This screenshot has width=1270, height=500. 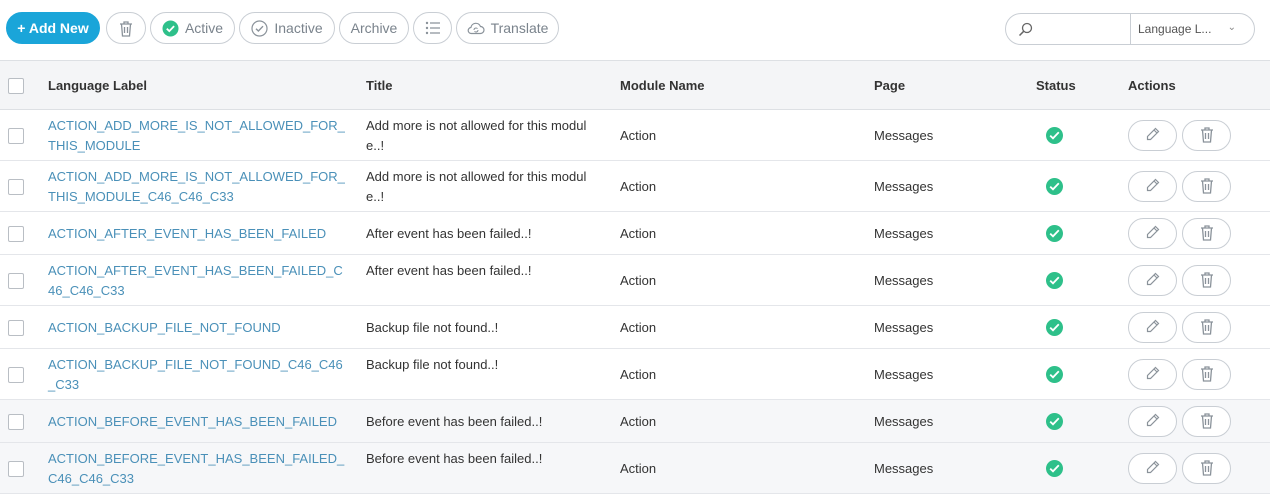 What do you see at coordinates (53, 28) in the screenshot?
I see `add-new-button: + Add New` at bounding box center [53, 28].